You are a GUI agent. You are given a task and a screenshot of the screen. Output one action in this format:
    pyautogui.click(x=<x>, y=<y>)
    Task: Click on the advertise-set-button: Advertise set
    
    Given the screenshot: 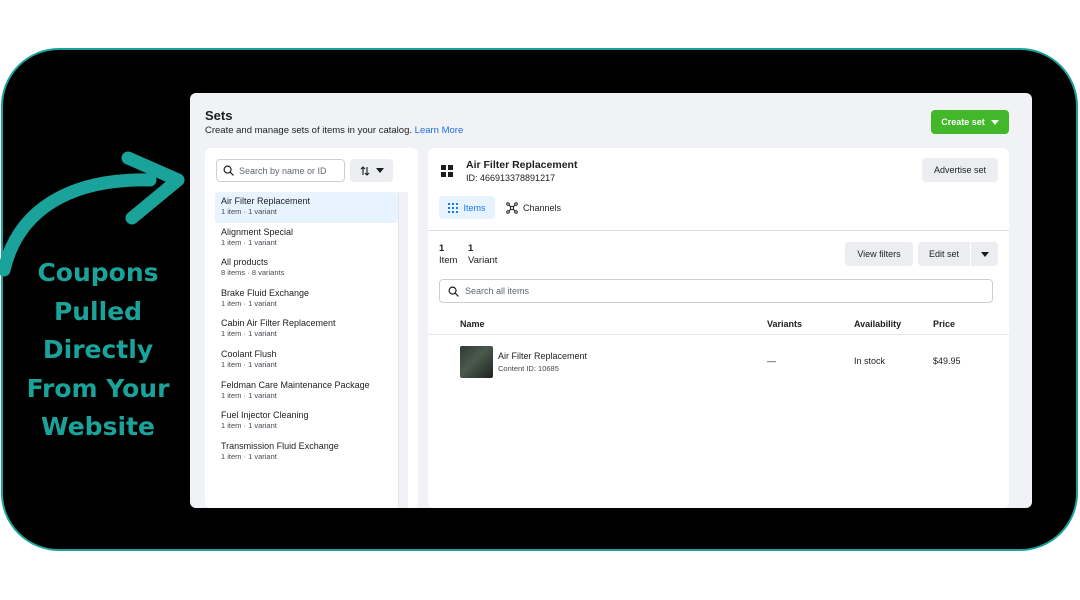 What is the action you would take?
    pyautogui.click(x=960, y=170)
    